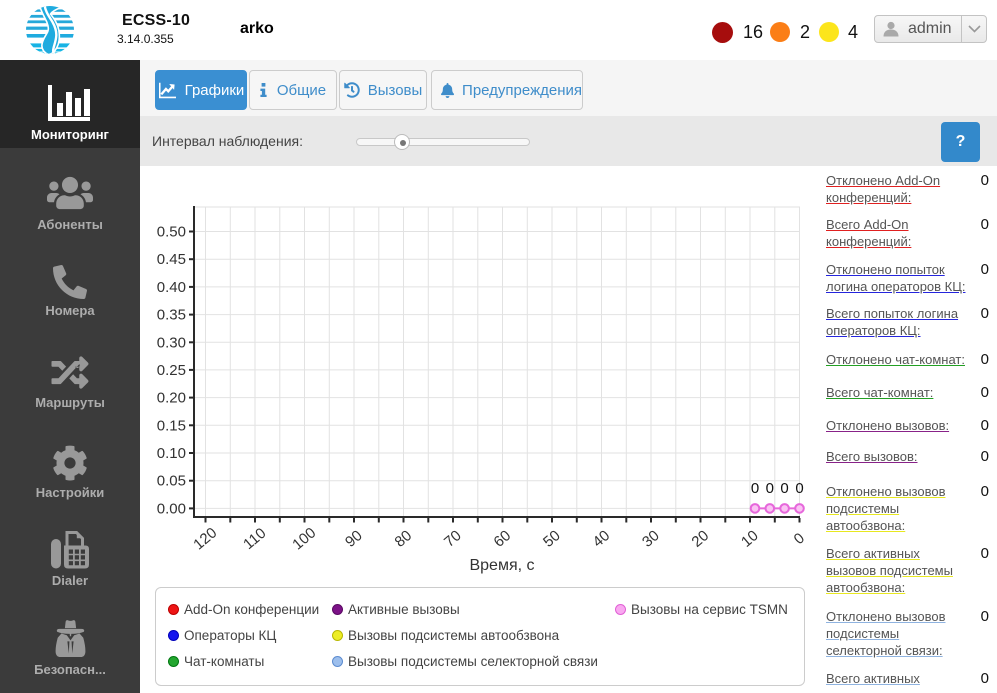 The height and width of the screenshot is (693, 997). What do you see at coordinates (171, 342) in the screenshot?
I see `svg-text: 0.30` at bounding box center [171, 342].